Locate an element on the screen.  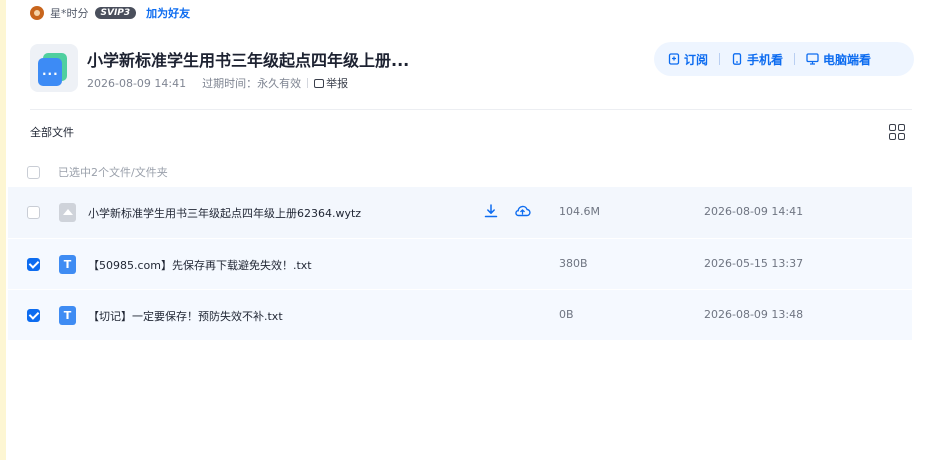
file-date: 2026-08-09 14:41 is located at coordinates (754, 211).